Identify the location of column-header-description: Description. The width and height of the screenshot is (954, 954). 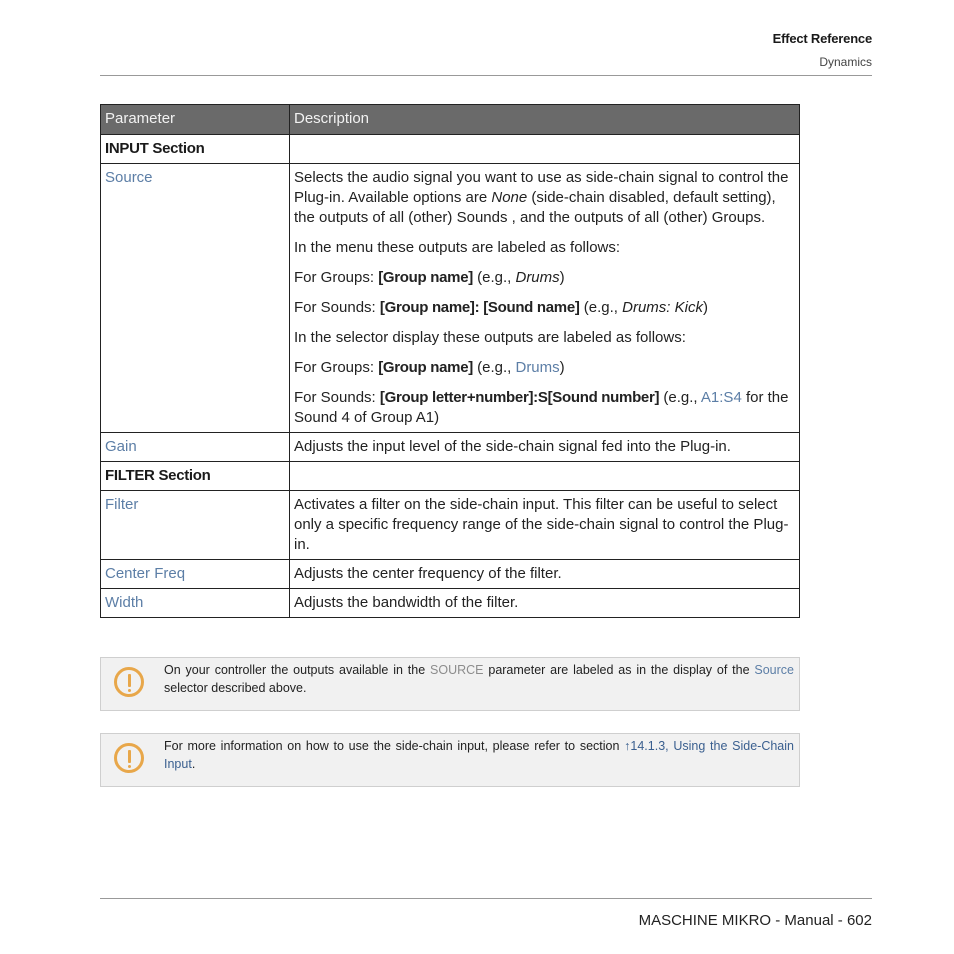
(544, 119).